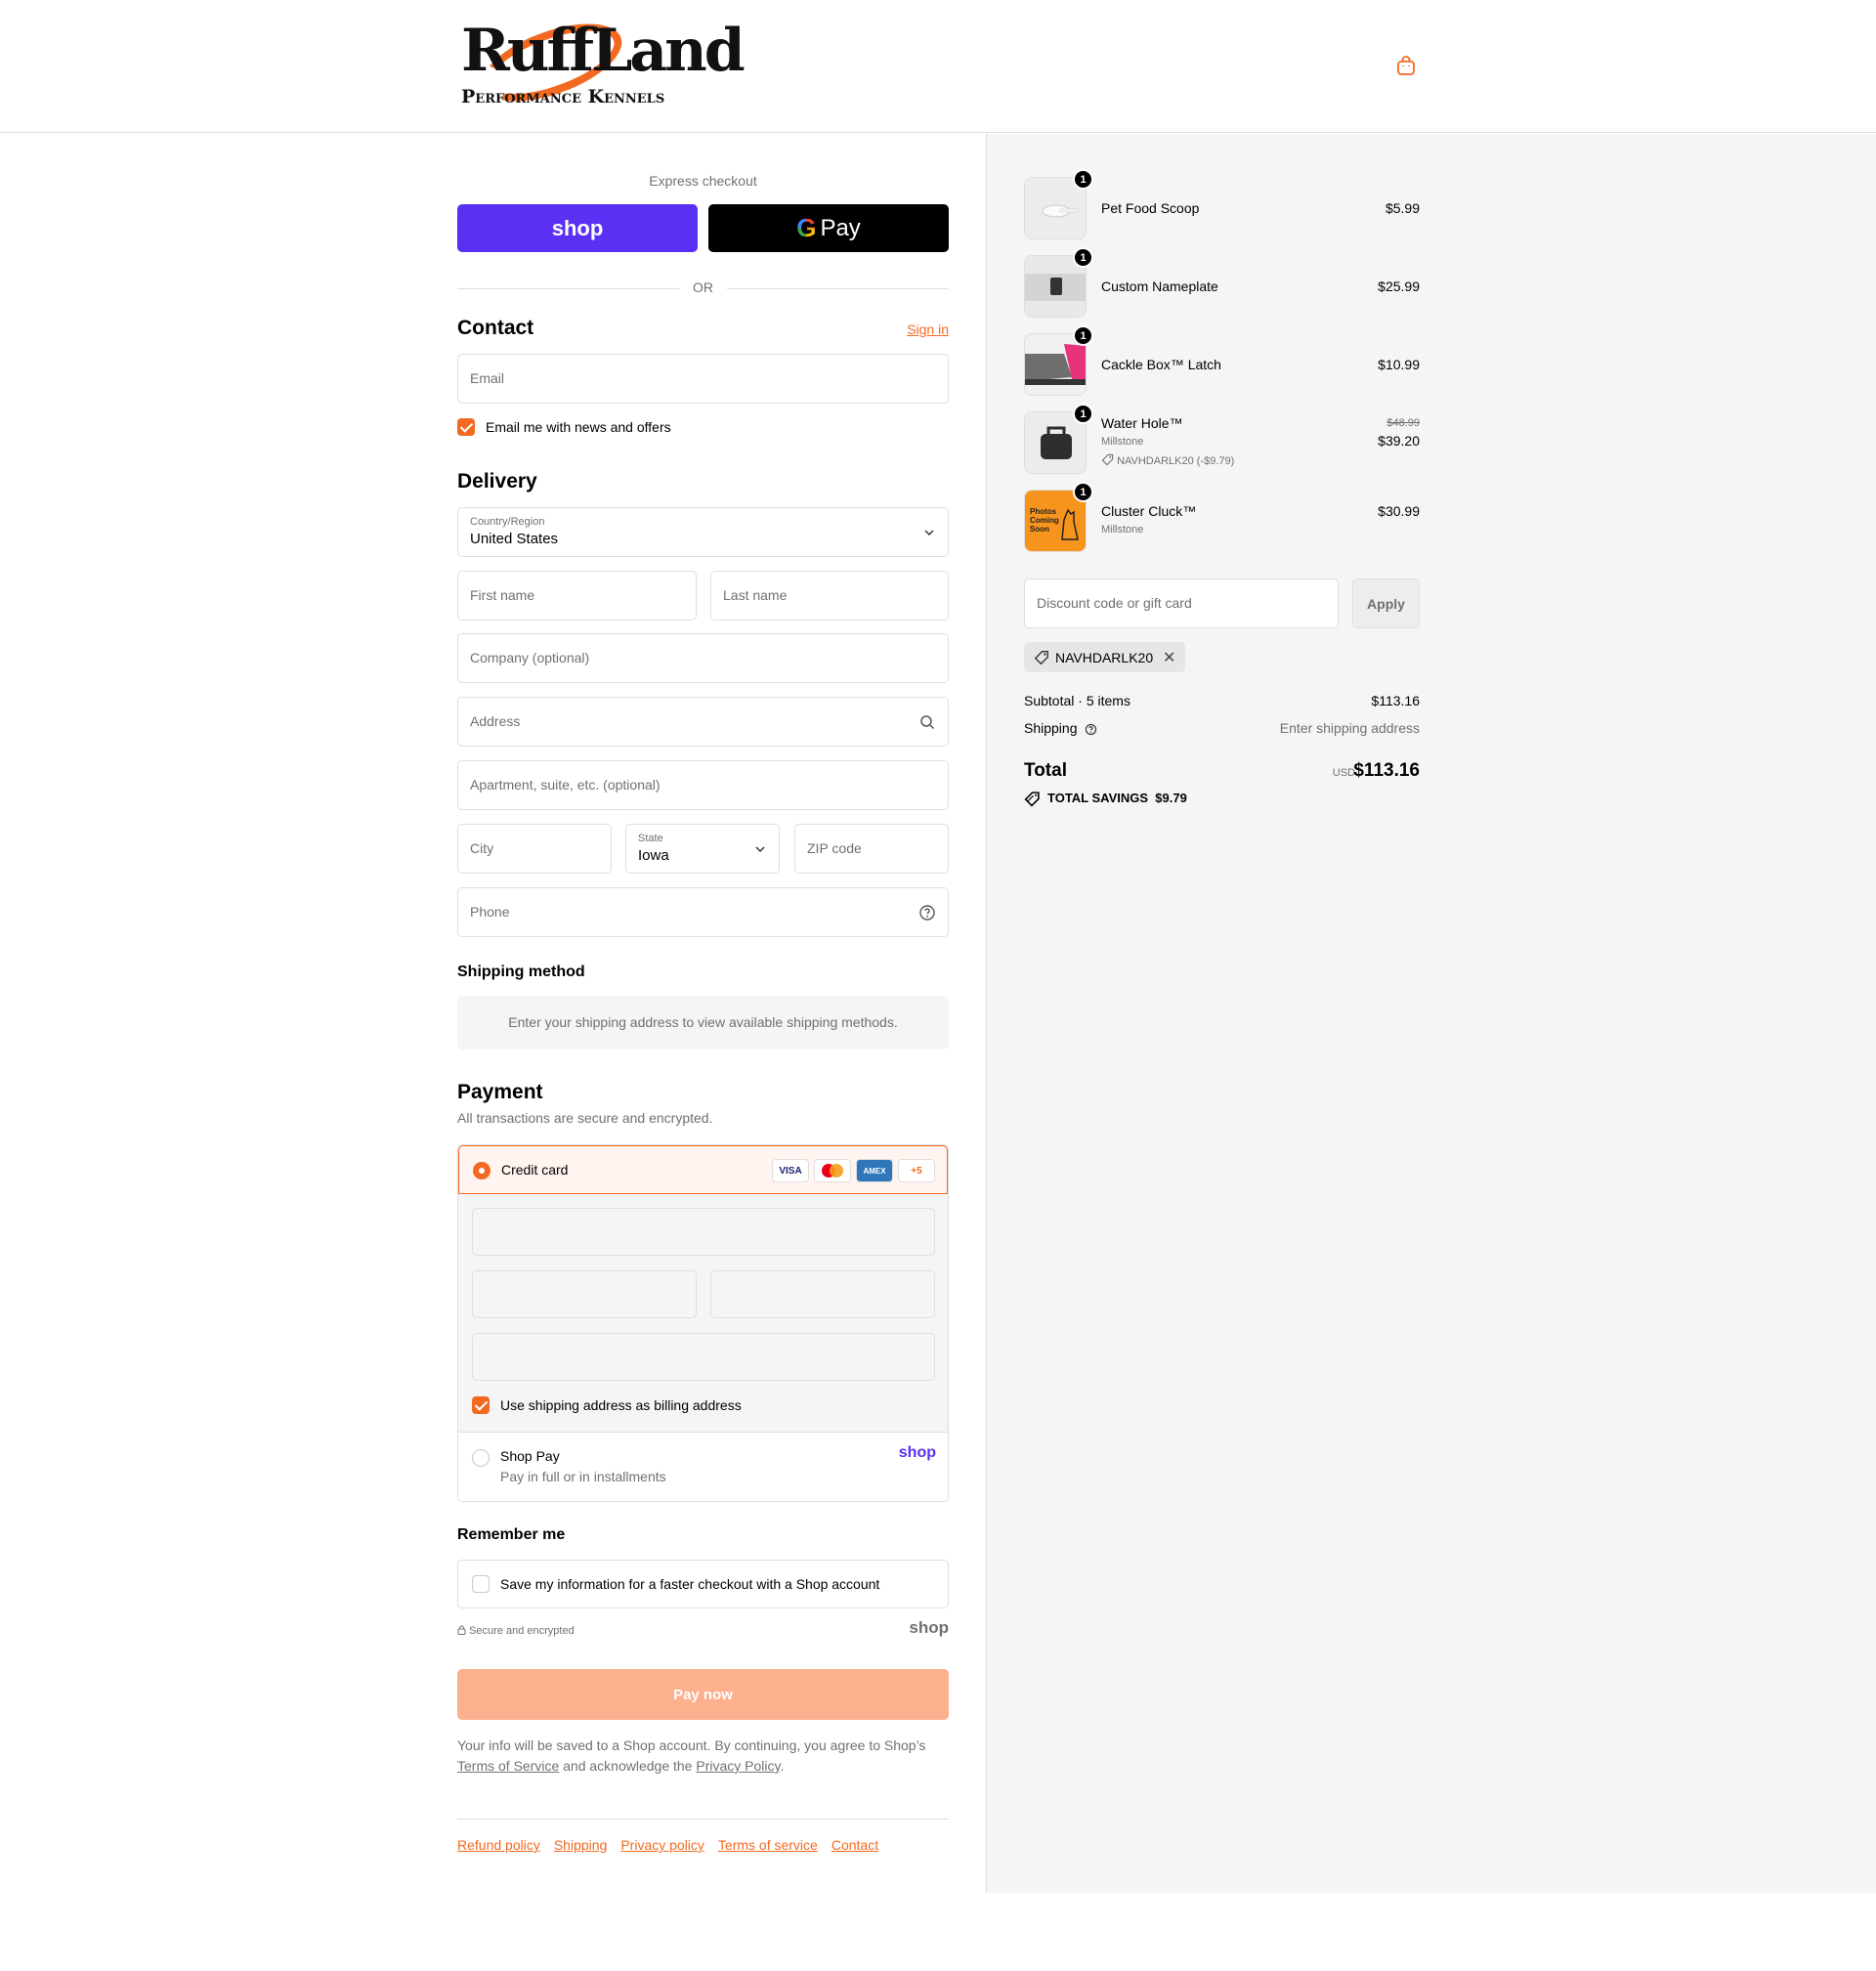 The width and height of the screenshot is (1876, 1971). Describe the element at coordinates (1406, 65) in the screenshot. I see `shopping-bag-icon` at that location.